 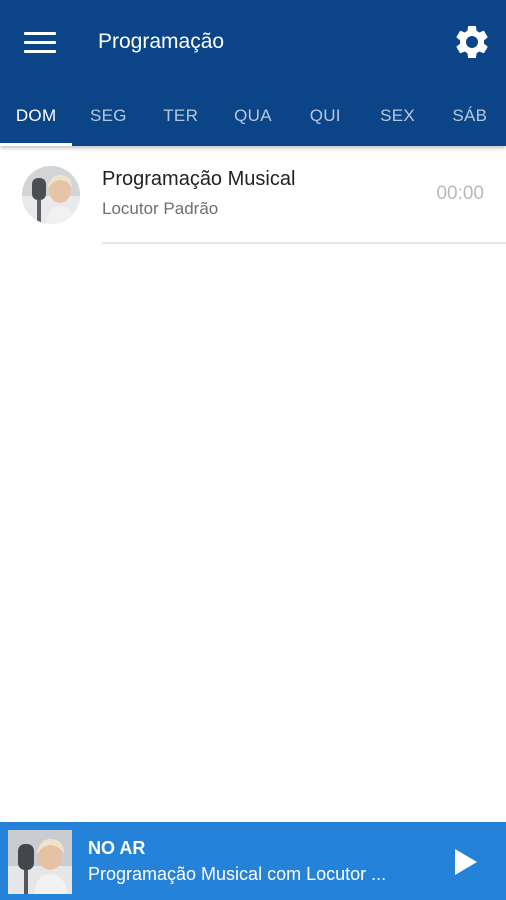 What do you see at coordinates (470, 115) in the screenshot?
I see `tab-sab: SÁB` at bounding box center [470, 115].